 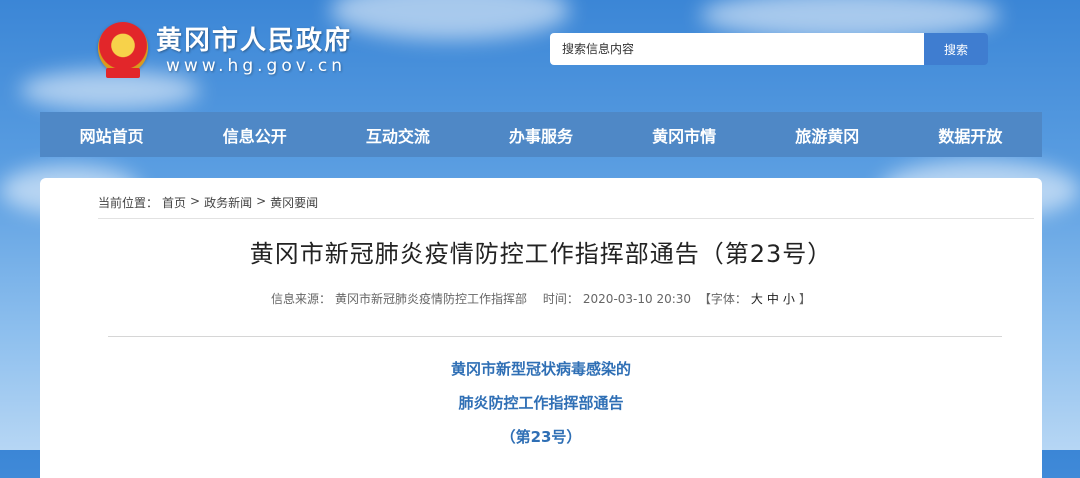 I want to click on nav-item-info-disclosure: 信息公开, so click(x=254, y=134).